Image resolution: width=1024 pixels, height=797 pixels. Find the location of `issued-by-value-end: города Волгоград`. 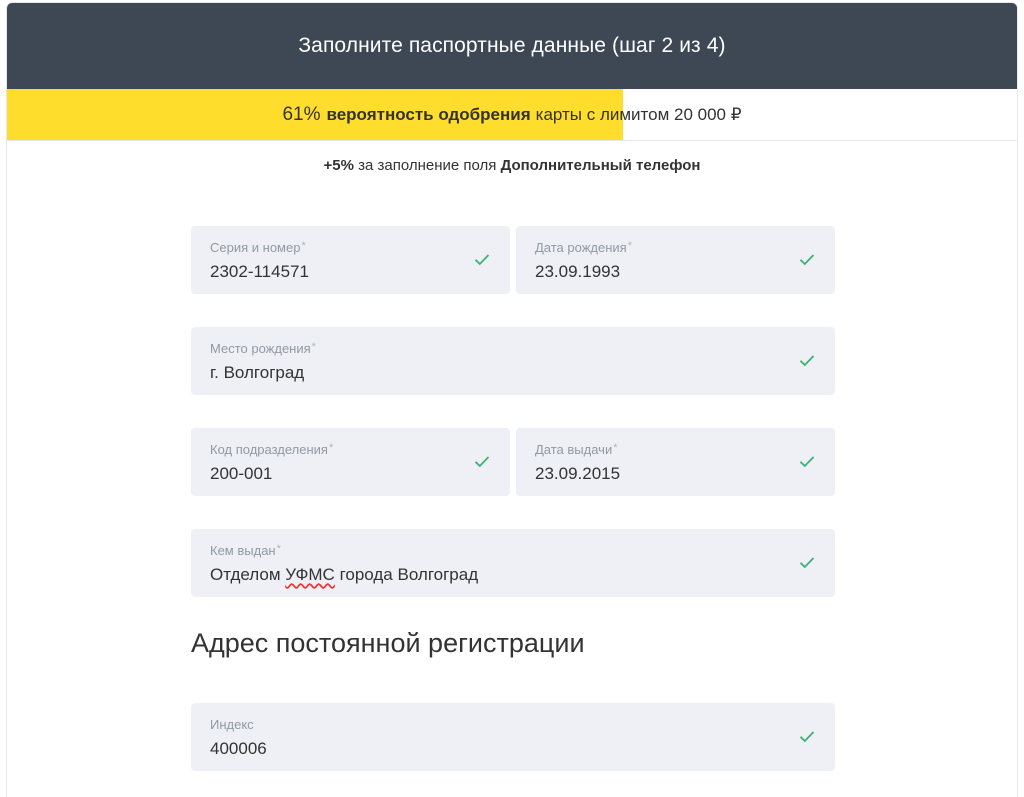

issued-by-value-end: города Волгоград is located at coordinates (406, 574).